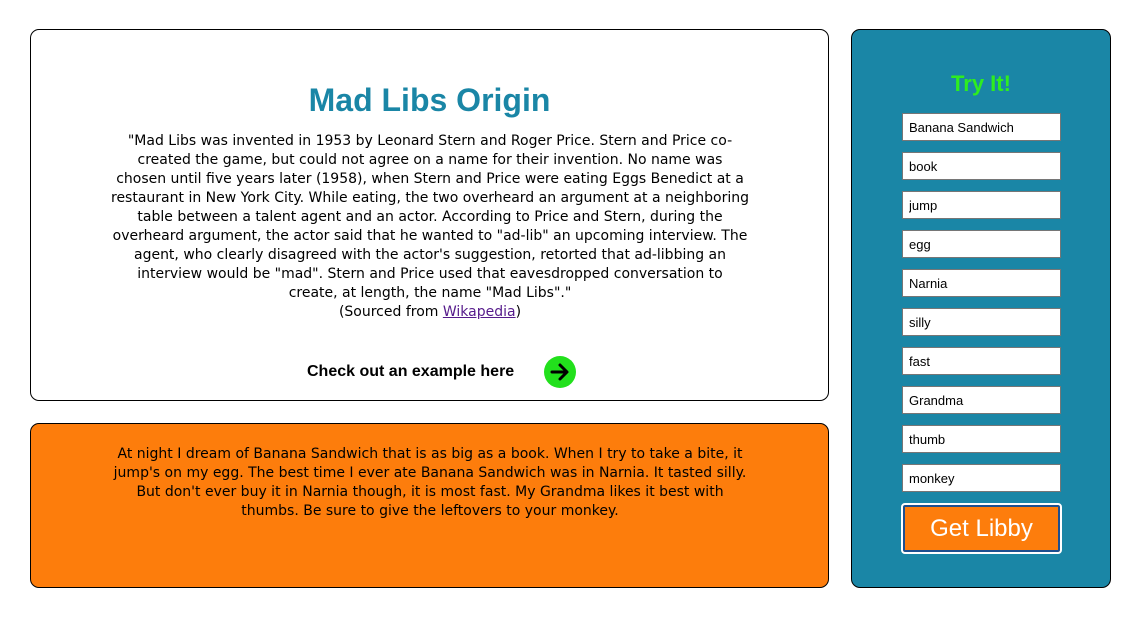 The width and height of the screenshot is (1137, 636). What do you see at coordinates (981, 528) in the screenshot?
I see `get-libby-button: Get Libby` at bounding box center [981, 528].